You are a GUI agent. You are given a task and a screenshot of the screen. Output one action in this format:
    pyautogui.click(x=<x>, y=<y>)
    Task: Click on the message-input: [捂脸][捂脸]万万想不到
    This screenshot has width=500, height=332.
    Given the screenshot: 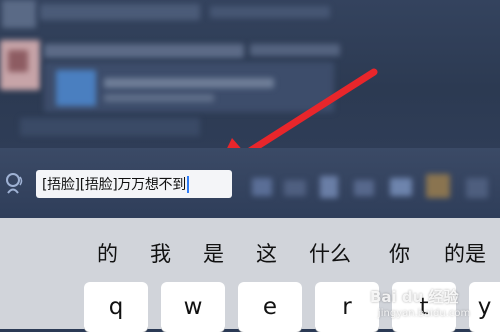 What is the action you would take?
    pyautogui.click(x=134, y=184)
    